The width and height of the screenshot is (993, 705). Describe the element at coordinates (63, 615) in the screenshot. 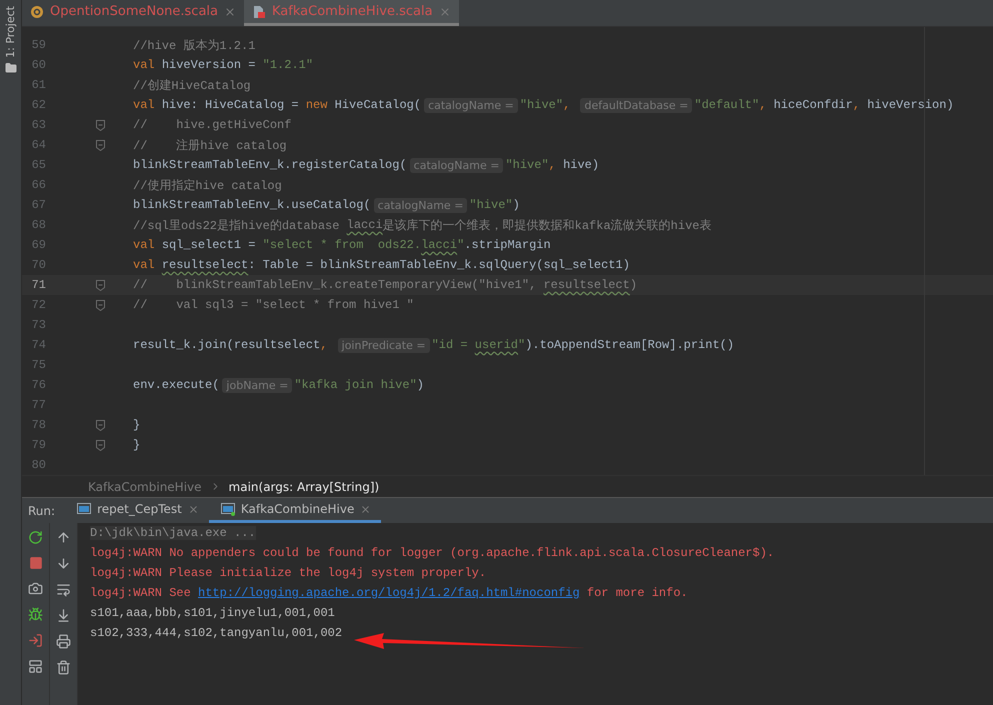

I see `scroll-to-end-icon` at that location.